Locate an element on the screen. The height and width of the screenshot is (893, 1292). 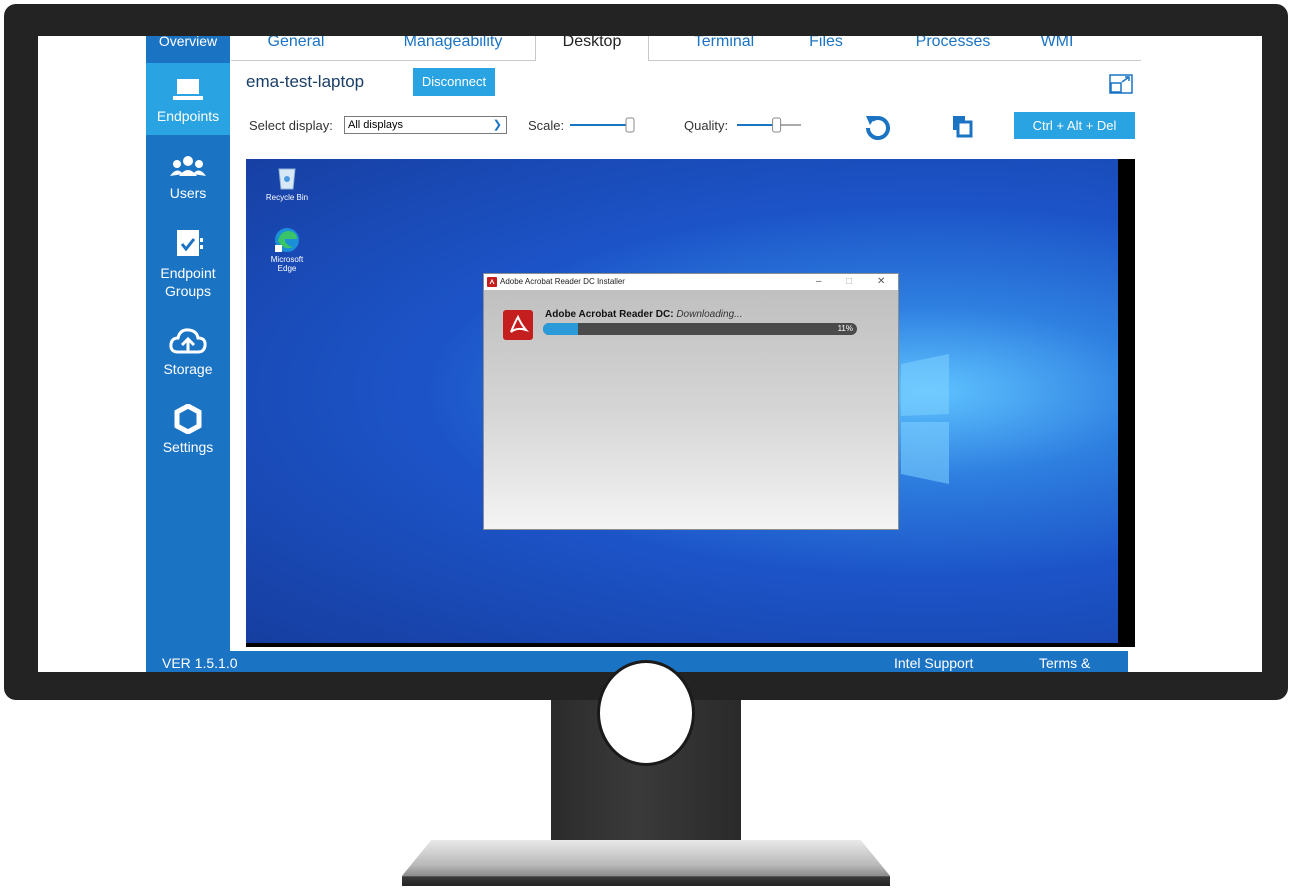
sidebar-item-settings: Settings is located at coordinates (188, 434).